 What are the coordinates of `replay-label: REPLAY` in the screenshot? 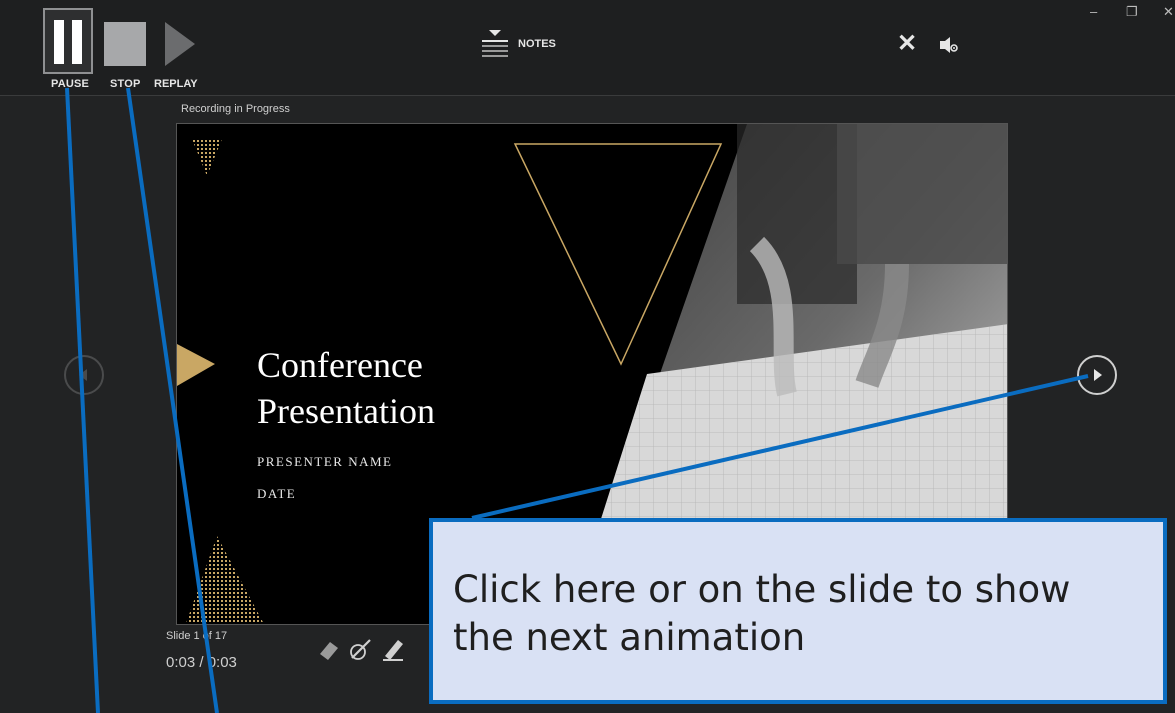 It's located at (176, 84).